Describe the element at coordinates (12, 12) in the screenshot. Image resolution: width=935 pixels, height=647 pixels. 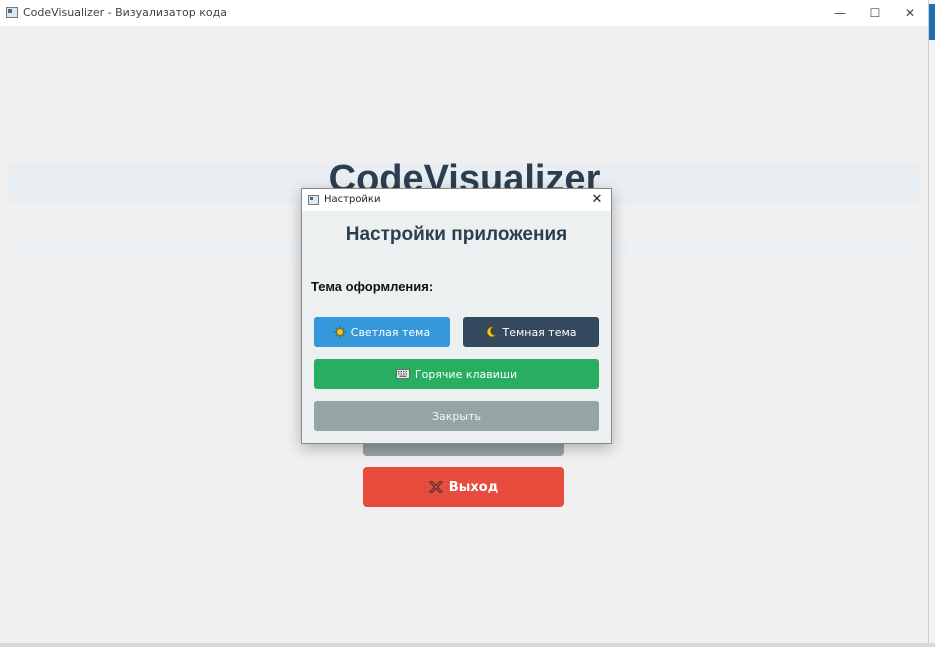
I see `app-icon` at that location.